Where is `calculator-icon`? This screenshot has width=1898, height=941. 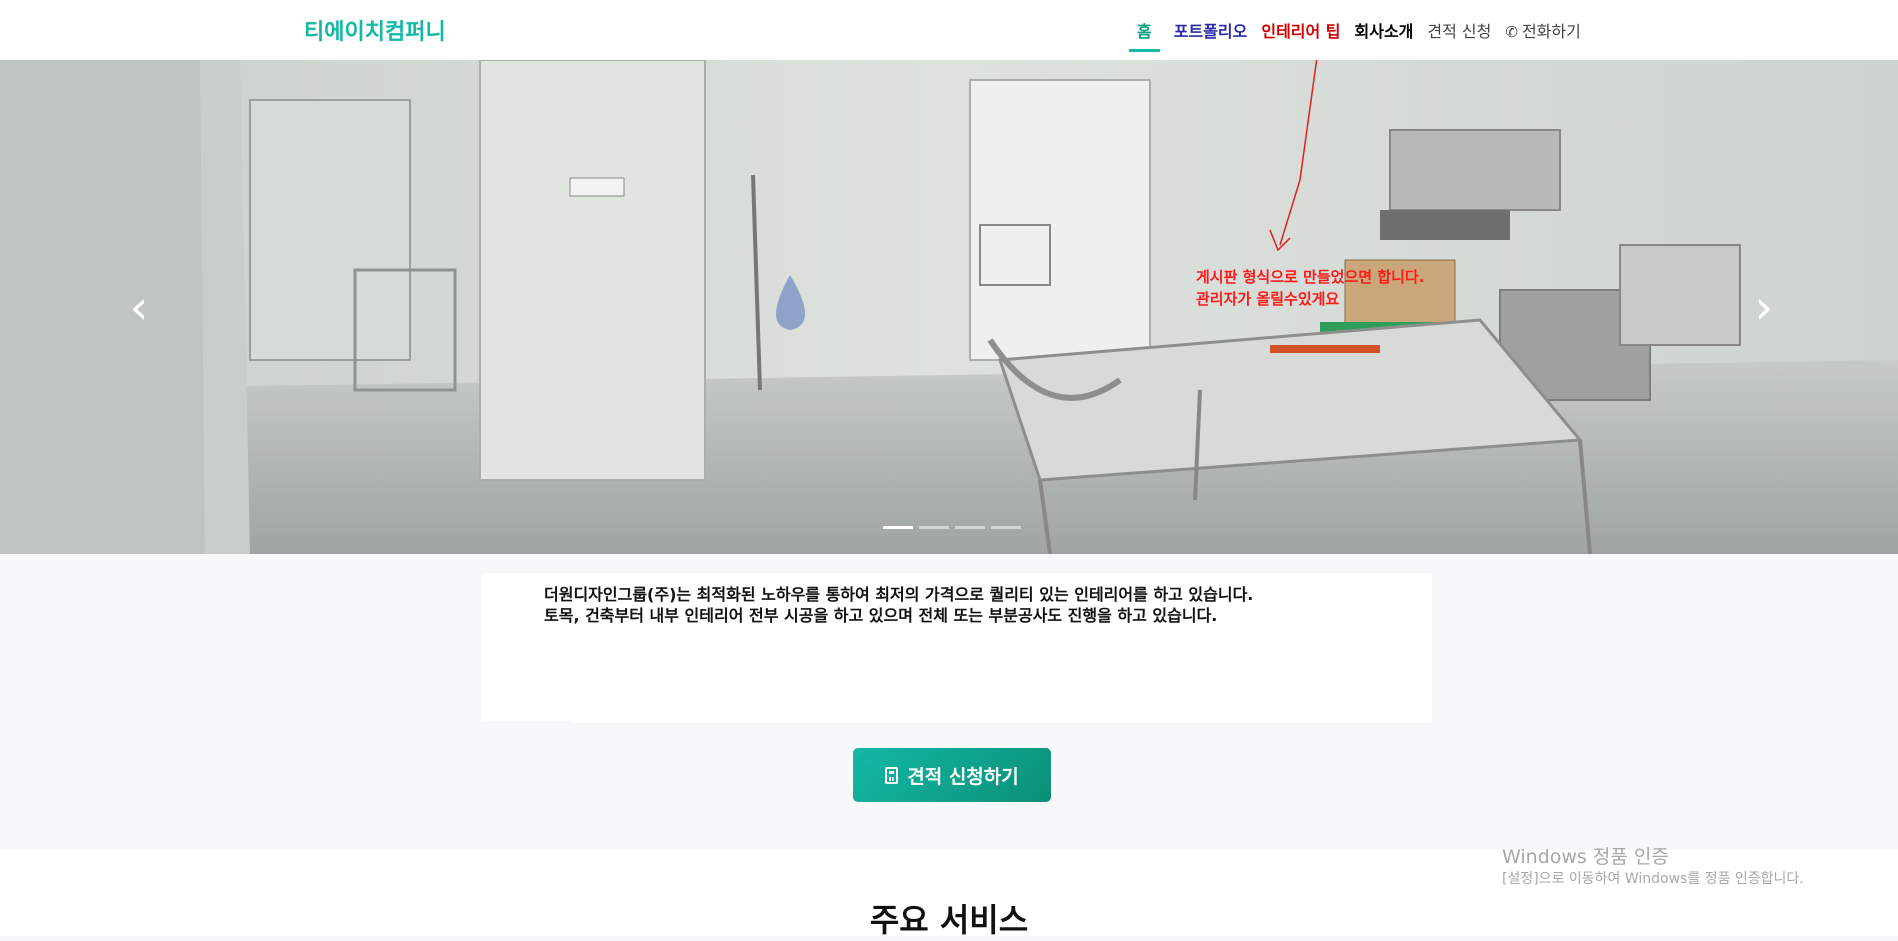
calculator-icon is located at coordinates (892, 775).